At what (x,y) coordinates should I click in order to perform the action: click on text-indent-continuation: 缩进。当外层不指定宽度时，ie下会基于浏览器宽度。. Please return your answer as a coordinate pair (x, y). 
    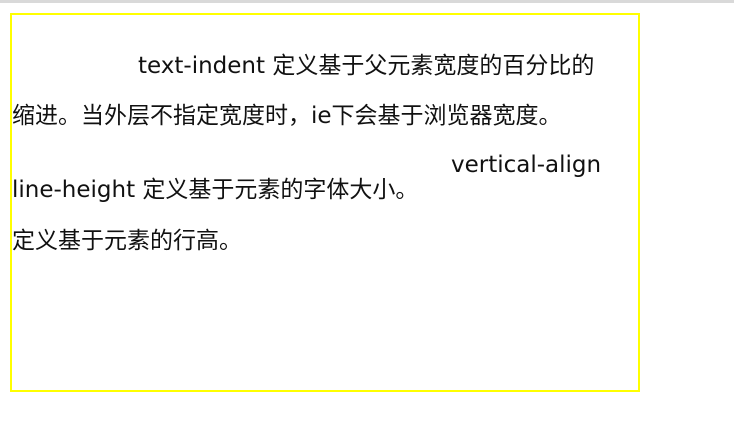
    Looking at the image, I should click on (287, 116).